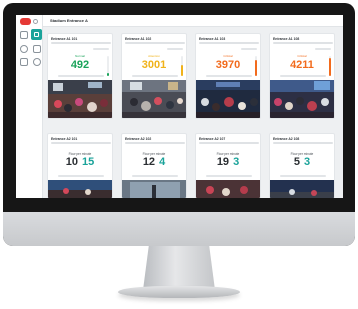 The height and width of the screenshot is (309, 358). What do you see at coordinates (154, 65) in the screenshot?
I see `people-count: 3001` at bounding box center [154, 65].